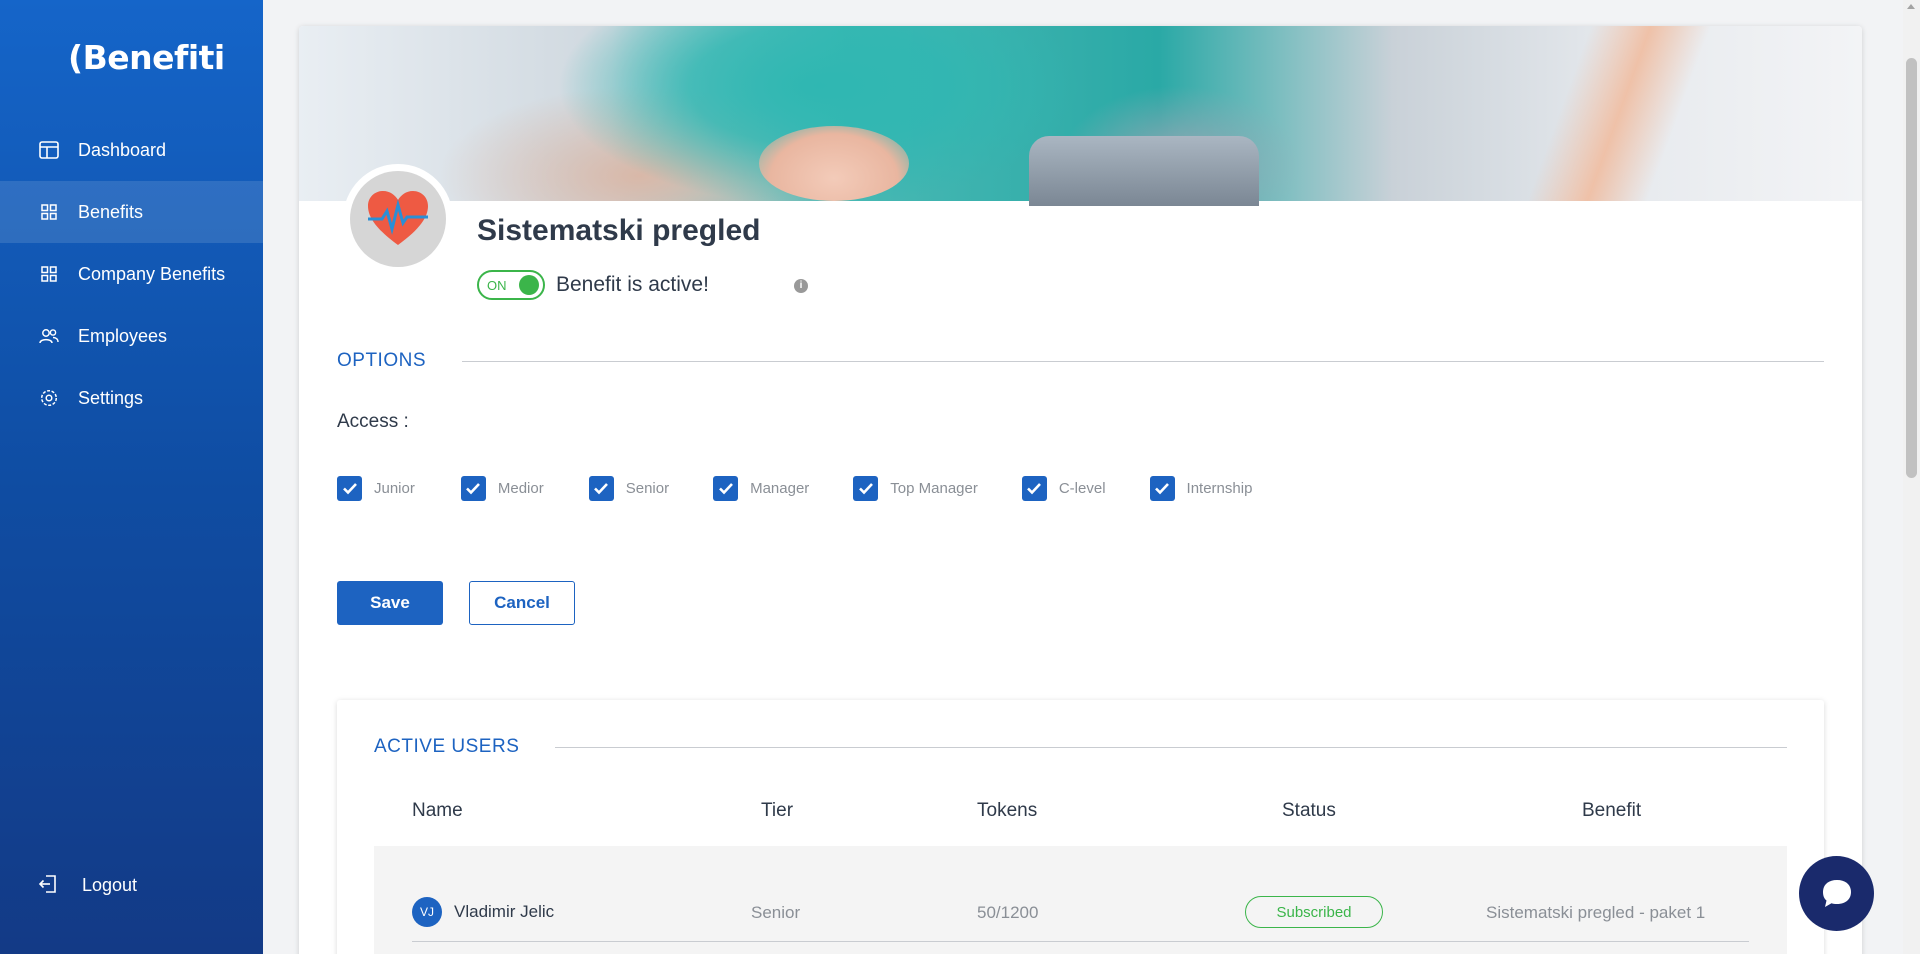  Describe the element at coordinates (394, 488) in the screenshot. I see `checkbox-label: Junior` at that location.